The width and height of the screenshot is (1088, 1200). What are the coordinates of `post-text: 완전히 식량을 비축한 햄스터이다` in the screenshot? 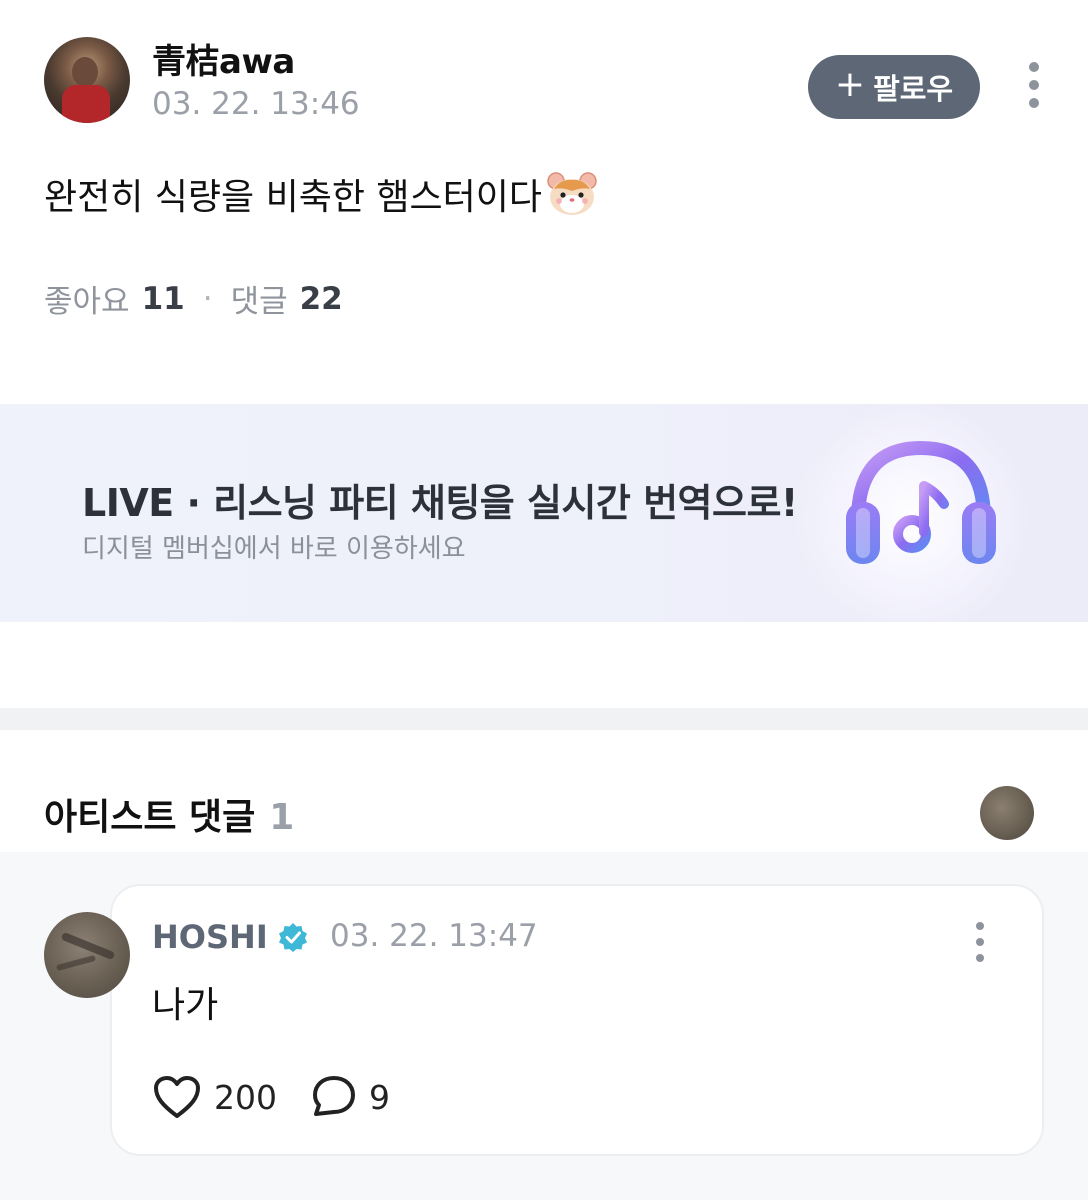 It's located at (293, 197).